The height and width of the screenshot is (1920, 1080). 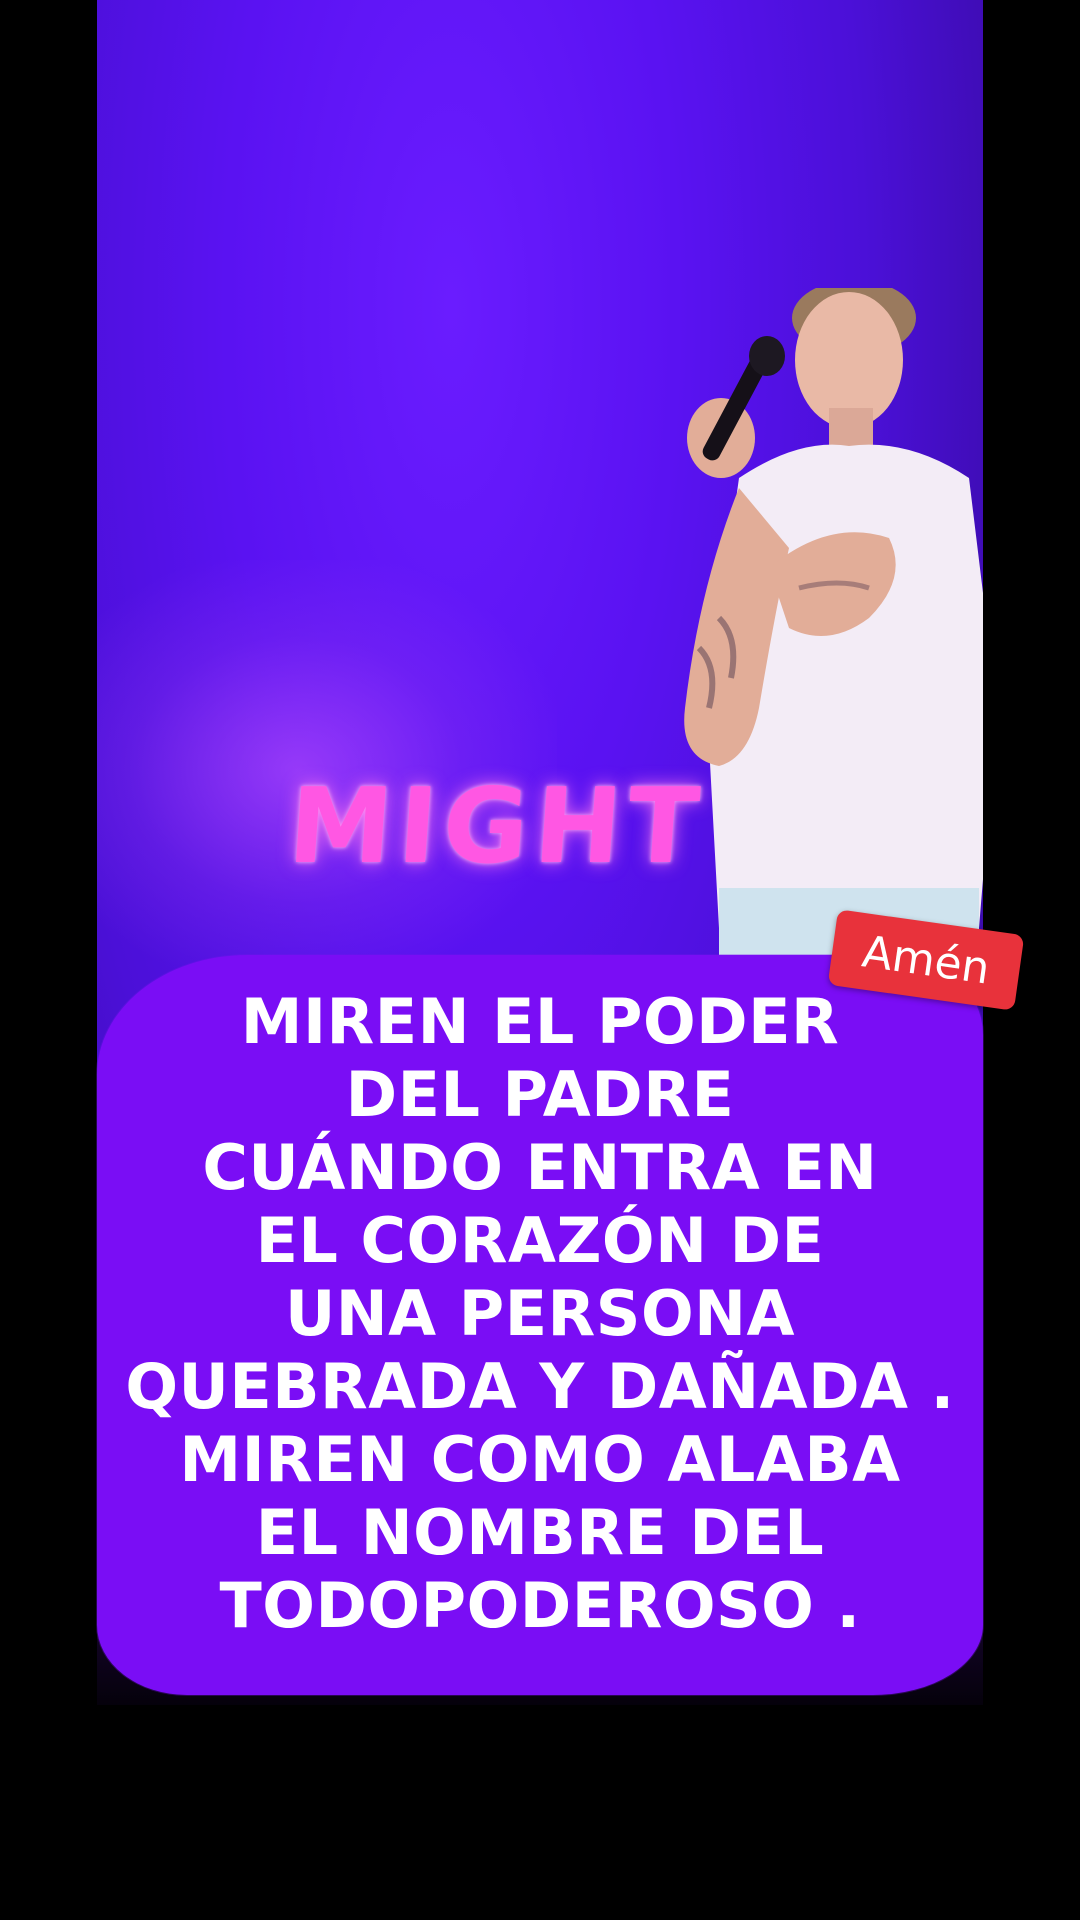 What do you see at coordinates (540, 1021) in the screenshot?
I see `caption-line: MIREN EL PODER` at bounding box center [540, 1021].